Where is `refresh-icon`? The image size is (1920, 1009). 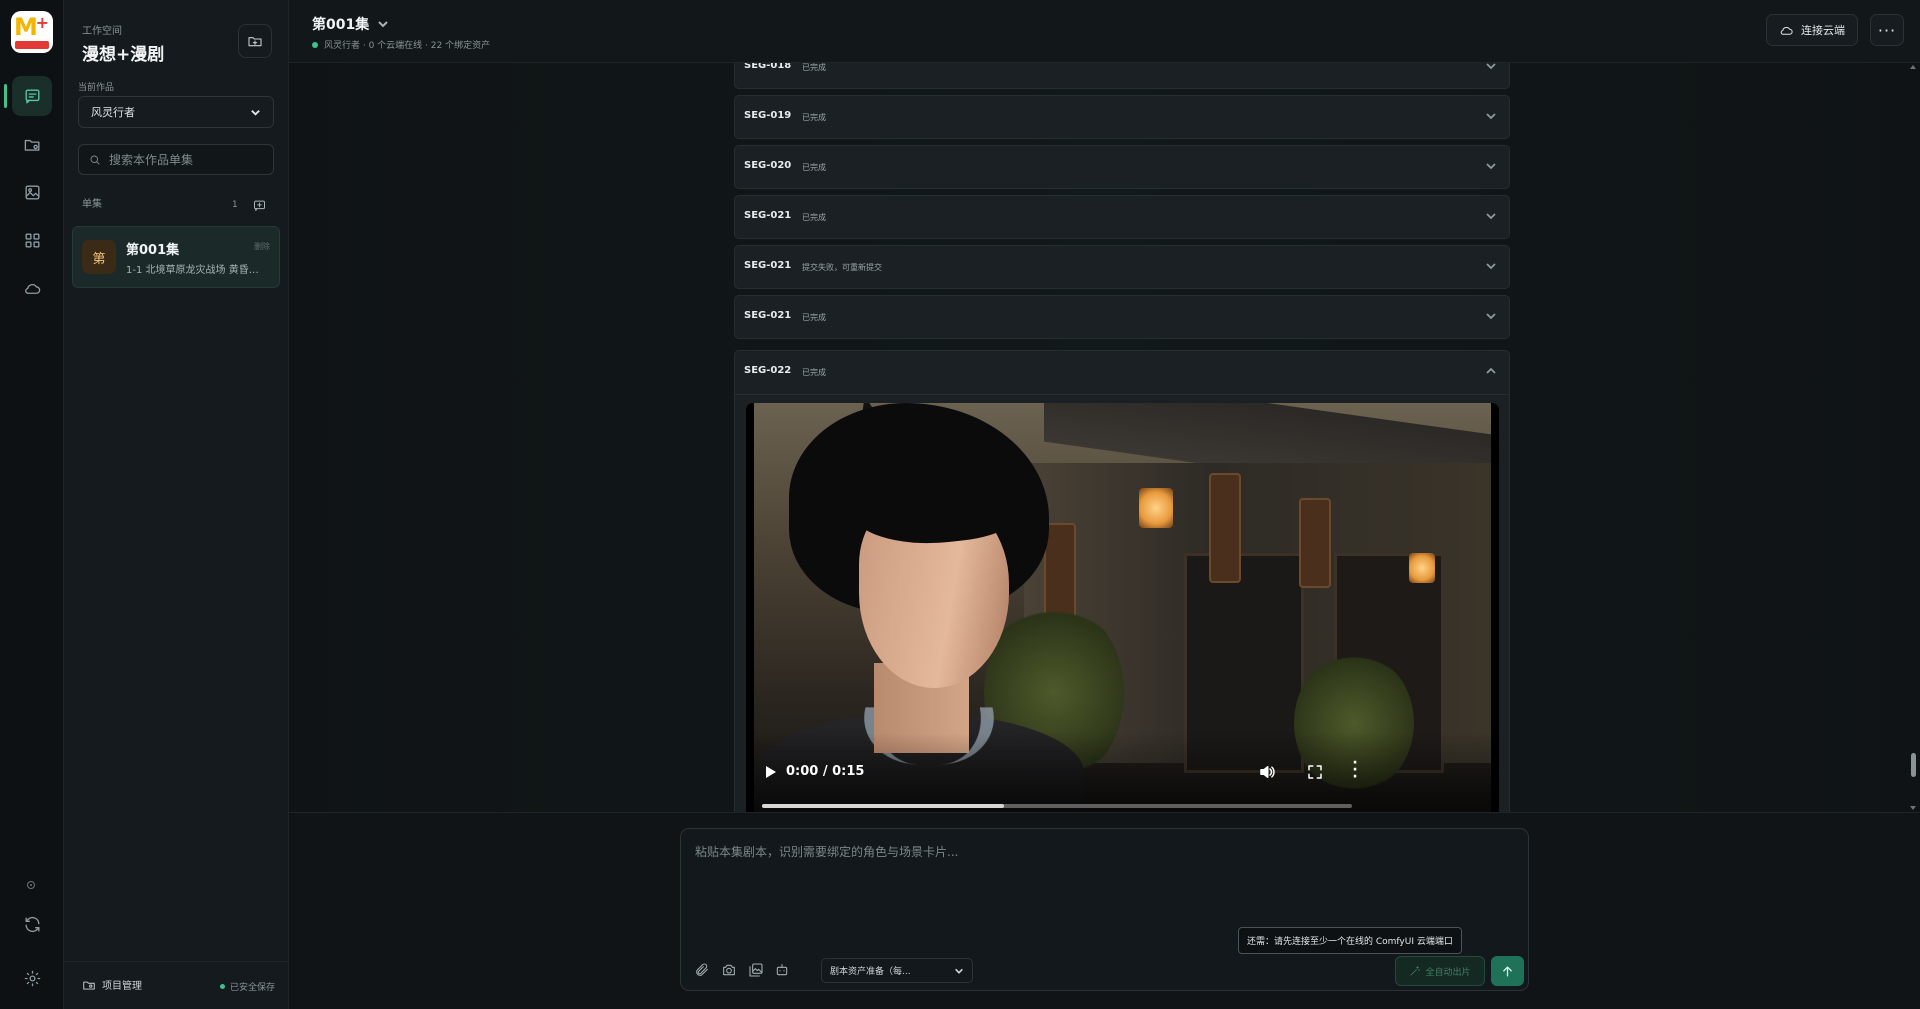 refresh-icon is located at coordinates (32, 924).